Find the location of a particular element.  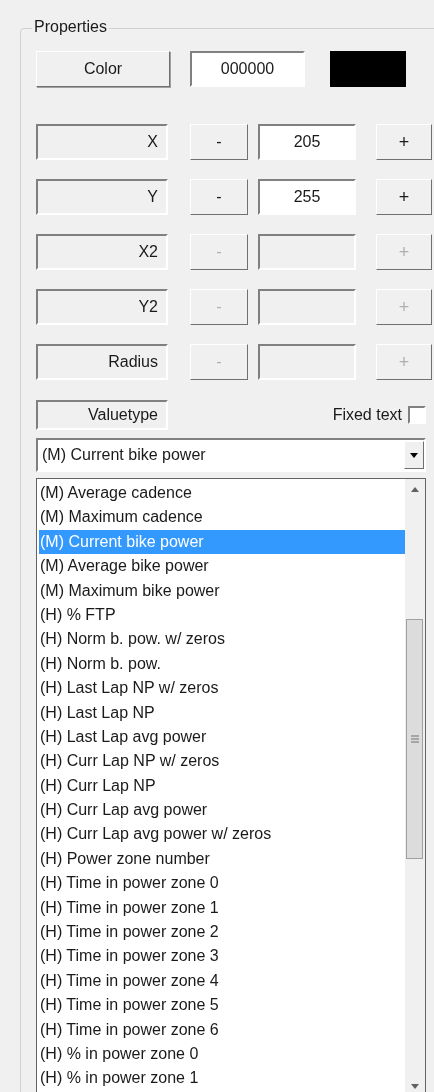

list-item: (H) Curr Lap avg power w/ zeros is located at coordinates (222, 834).